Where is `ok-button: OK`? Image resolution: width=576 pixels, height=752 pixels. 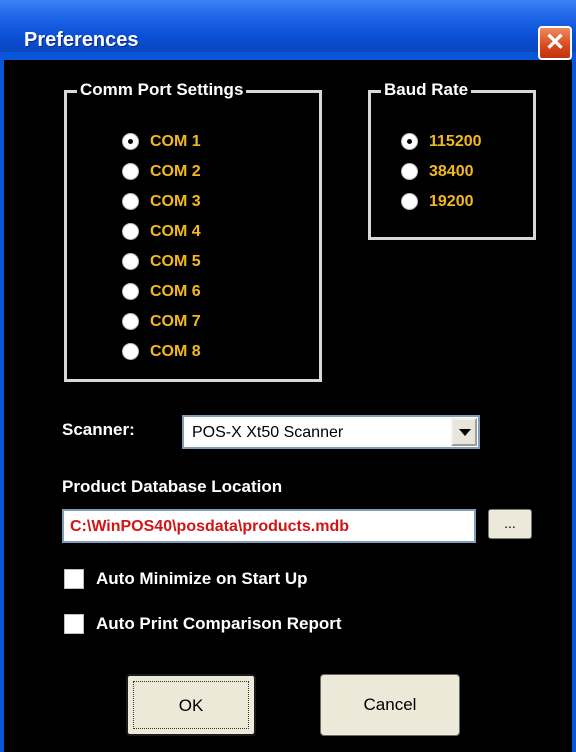 ok-button: OK is located at coordinates (191, 705).